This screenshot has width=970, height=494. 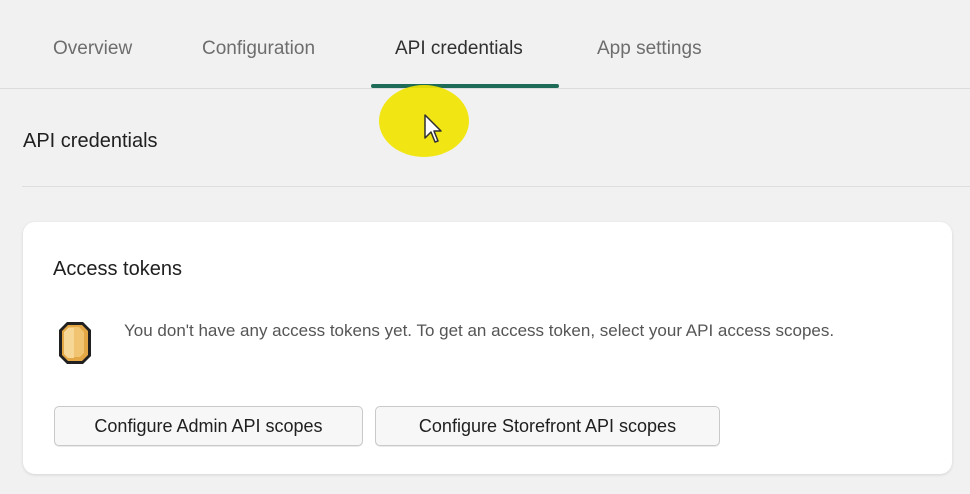 I want to click on configure-storefront-api-scopes-button: Configure Storefront API scopes, so click(x=547, y=426).